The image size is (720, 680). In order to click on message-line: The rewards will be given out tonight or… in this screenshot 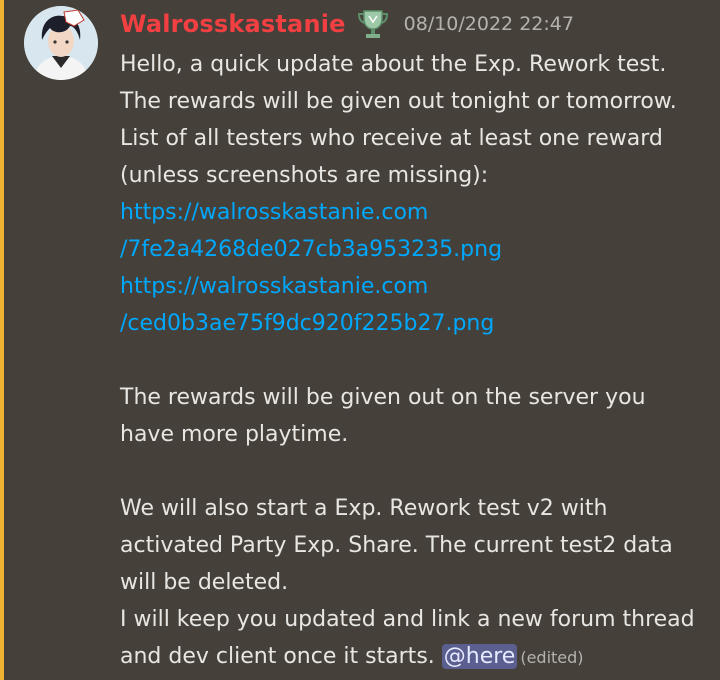, I will do `click(398, 101)`.